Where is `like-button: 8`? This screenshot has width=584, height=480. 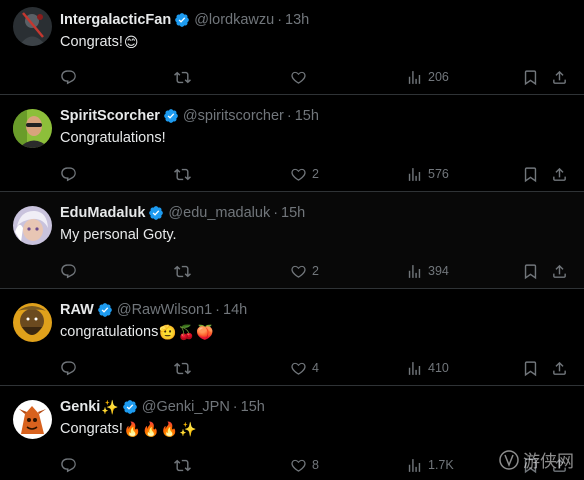 like-button: 8 is located at coordinates (304, 465).